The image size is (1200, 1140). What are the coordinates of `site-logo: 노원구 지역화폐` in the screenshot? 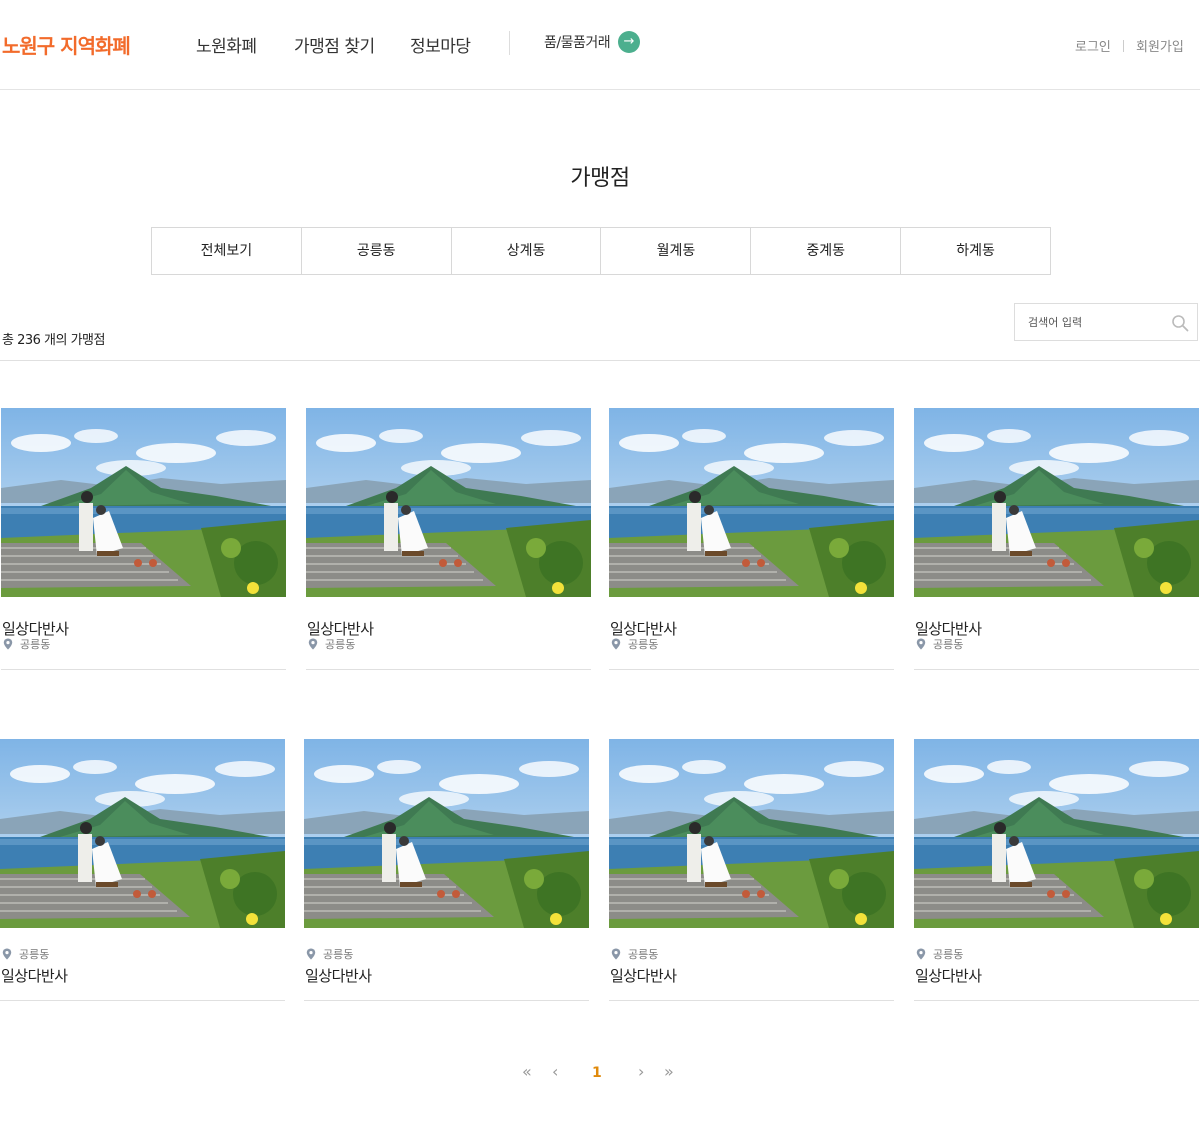 It's located at (66, 44).